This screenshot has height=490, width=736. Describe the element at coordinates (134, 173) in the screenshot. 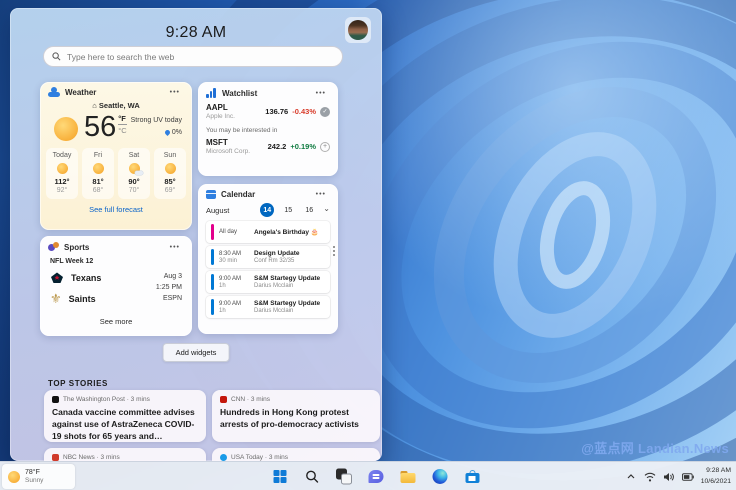

I see `forecast-day: Sat 90° 70°` at that location.